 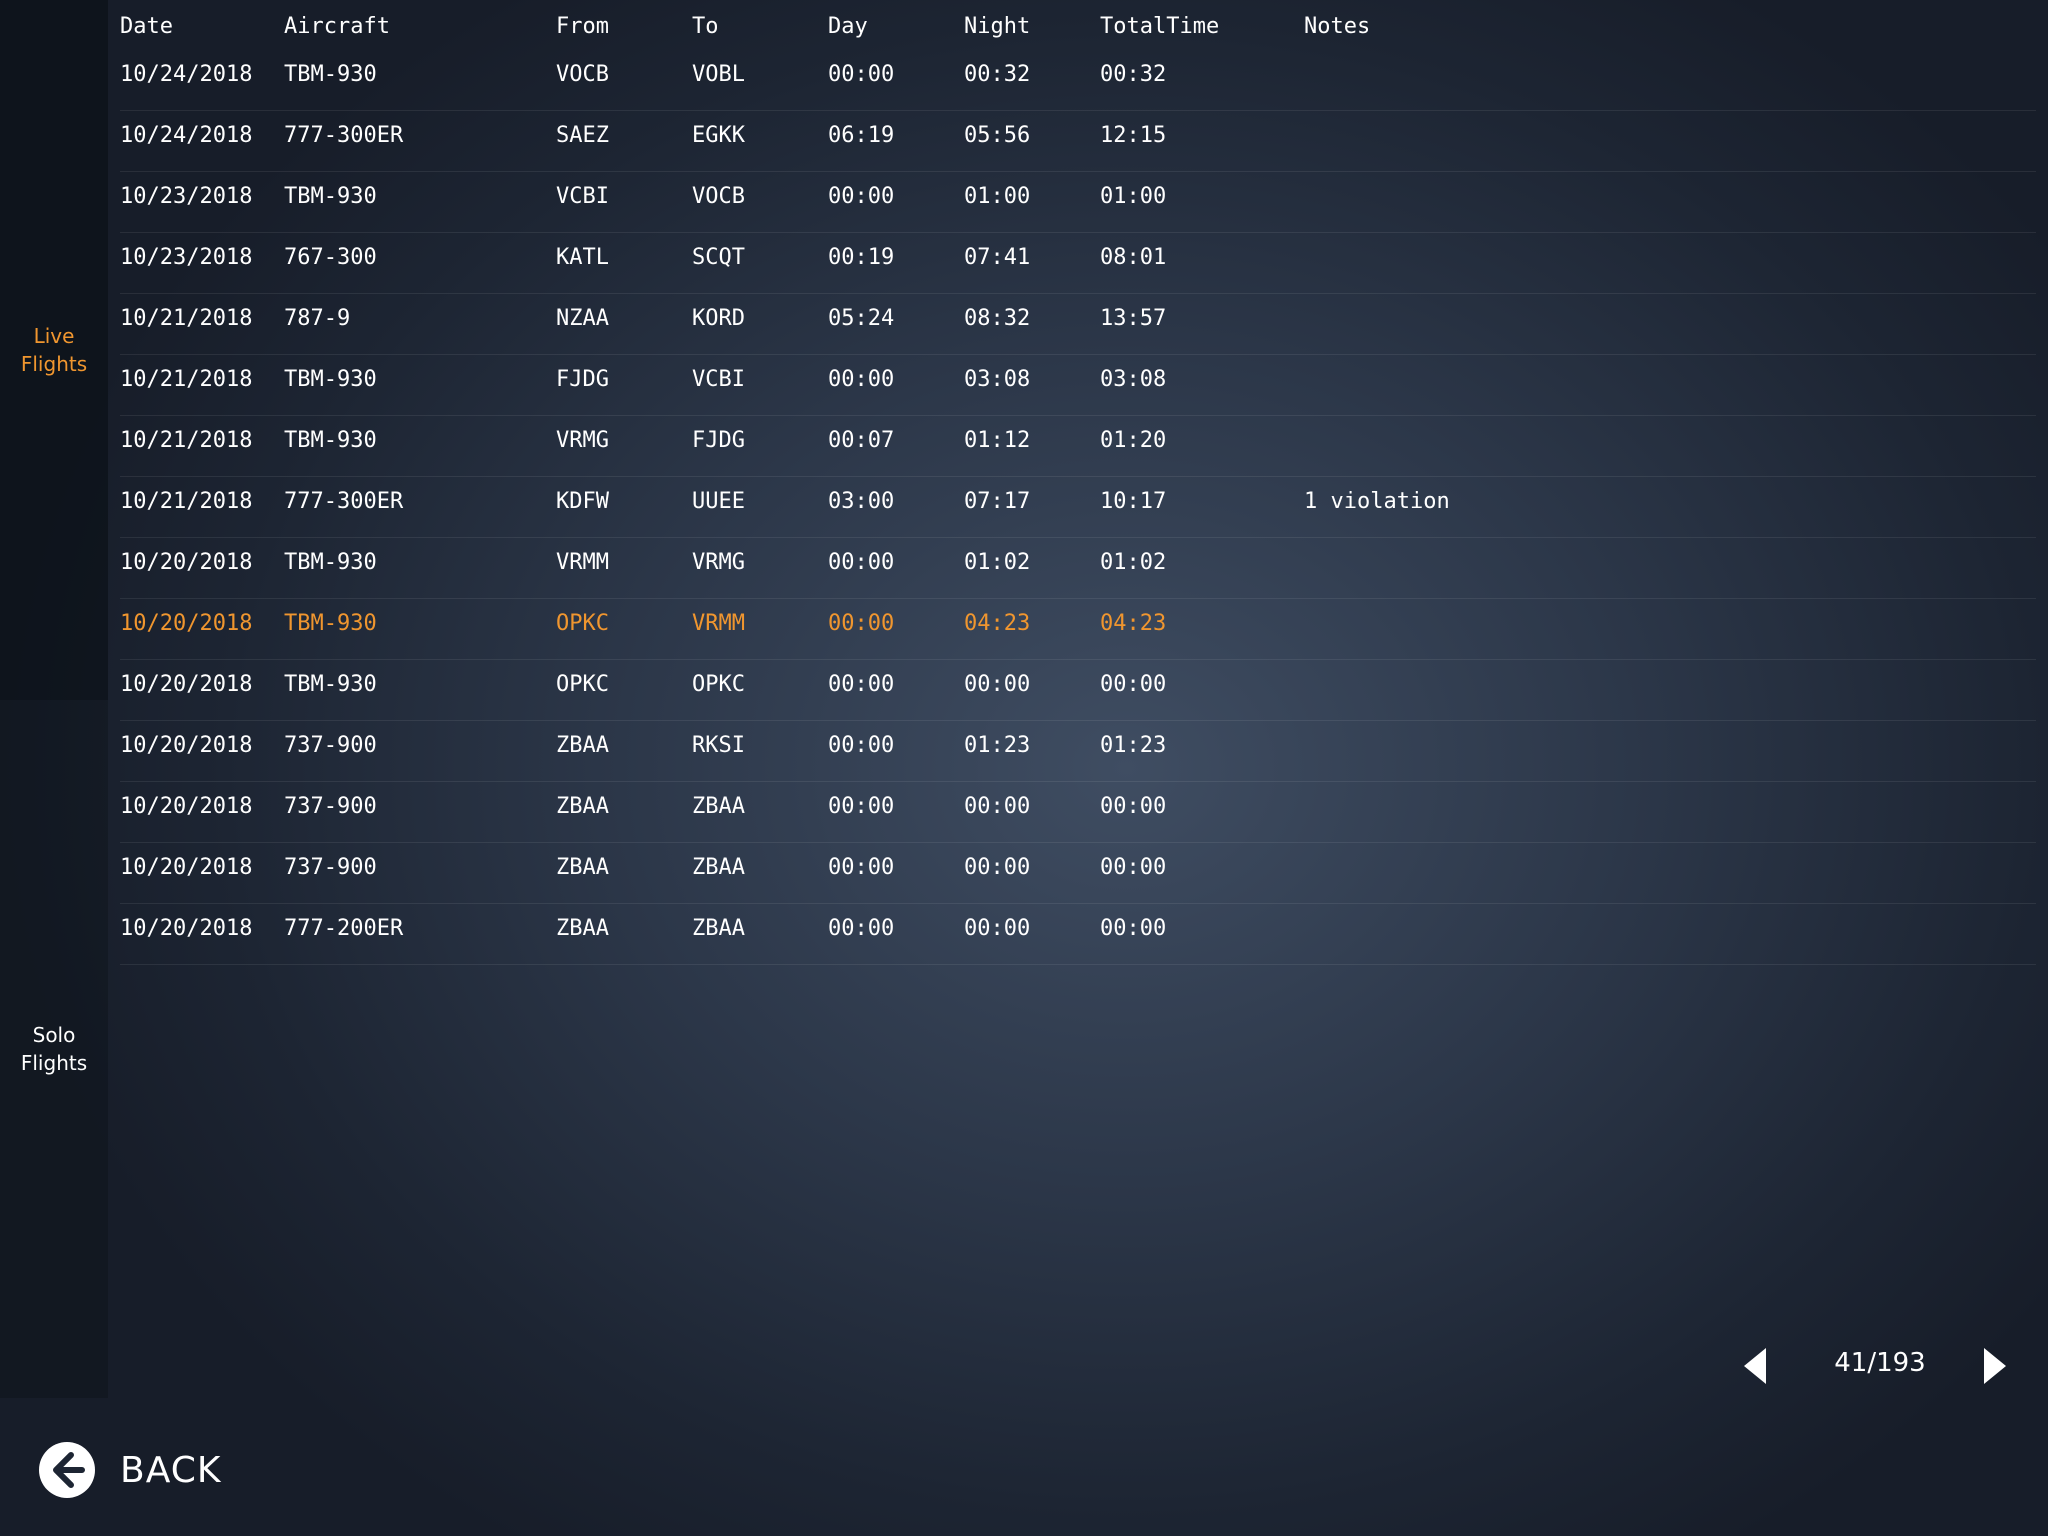 I want to click on cell-night: 08:32, so click(x=997, y=318).